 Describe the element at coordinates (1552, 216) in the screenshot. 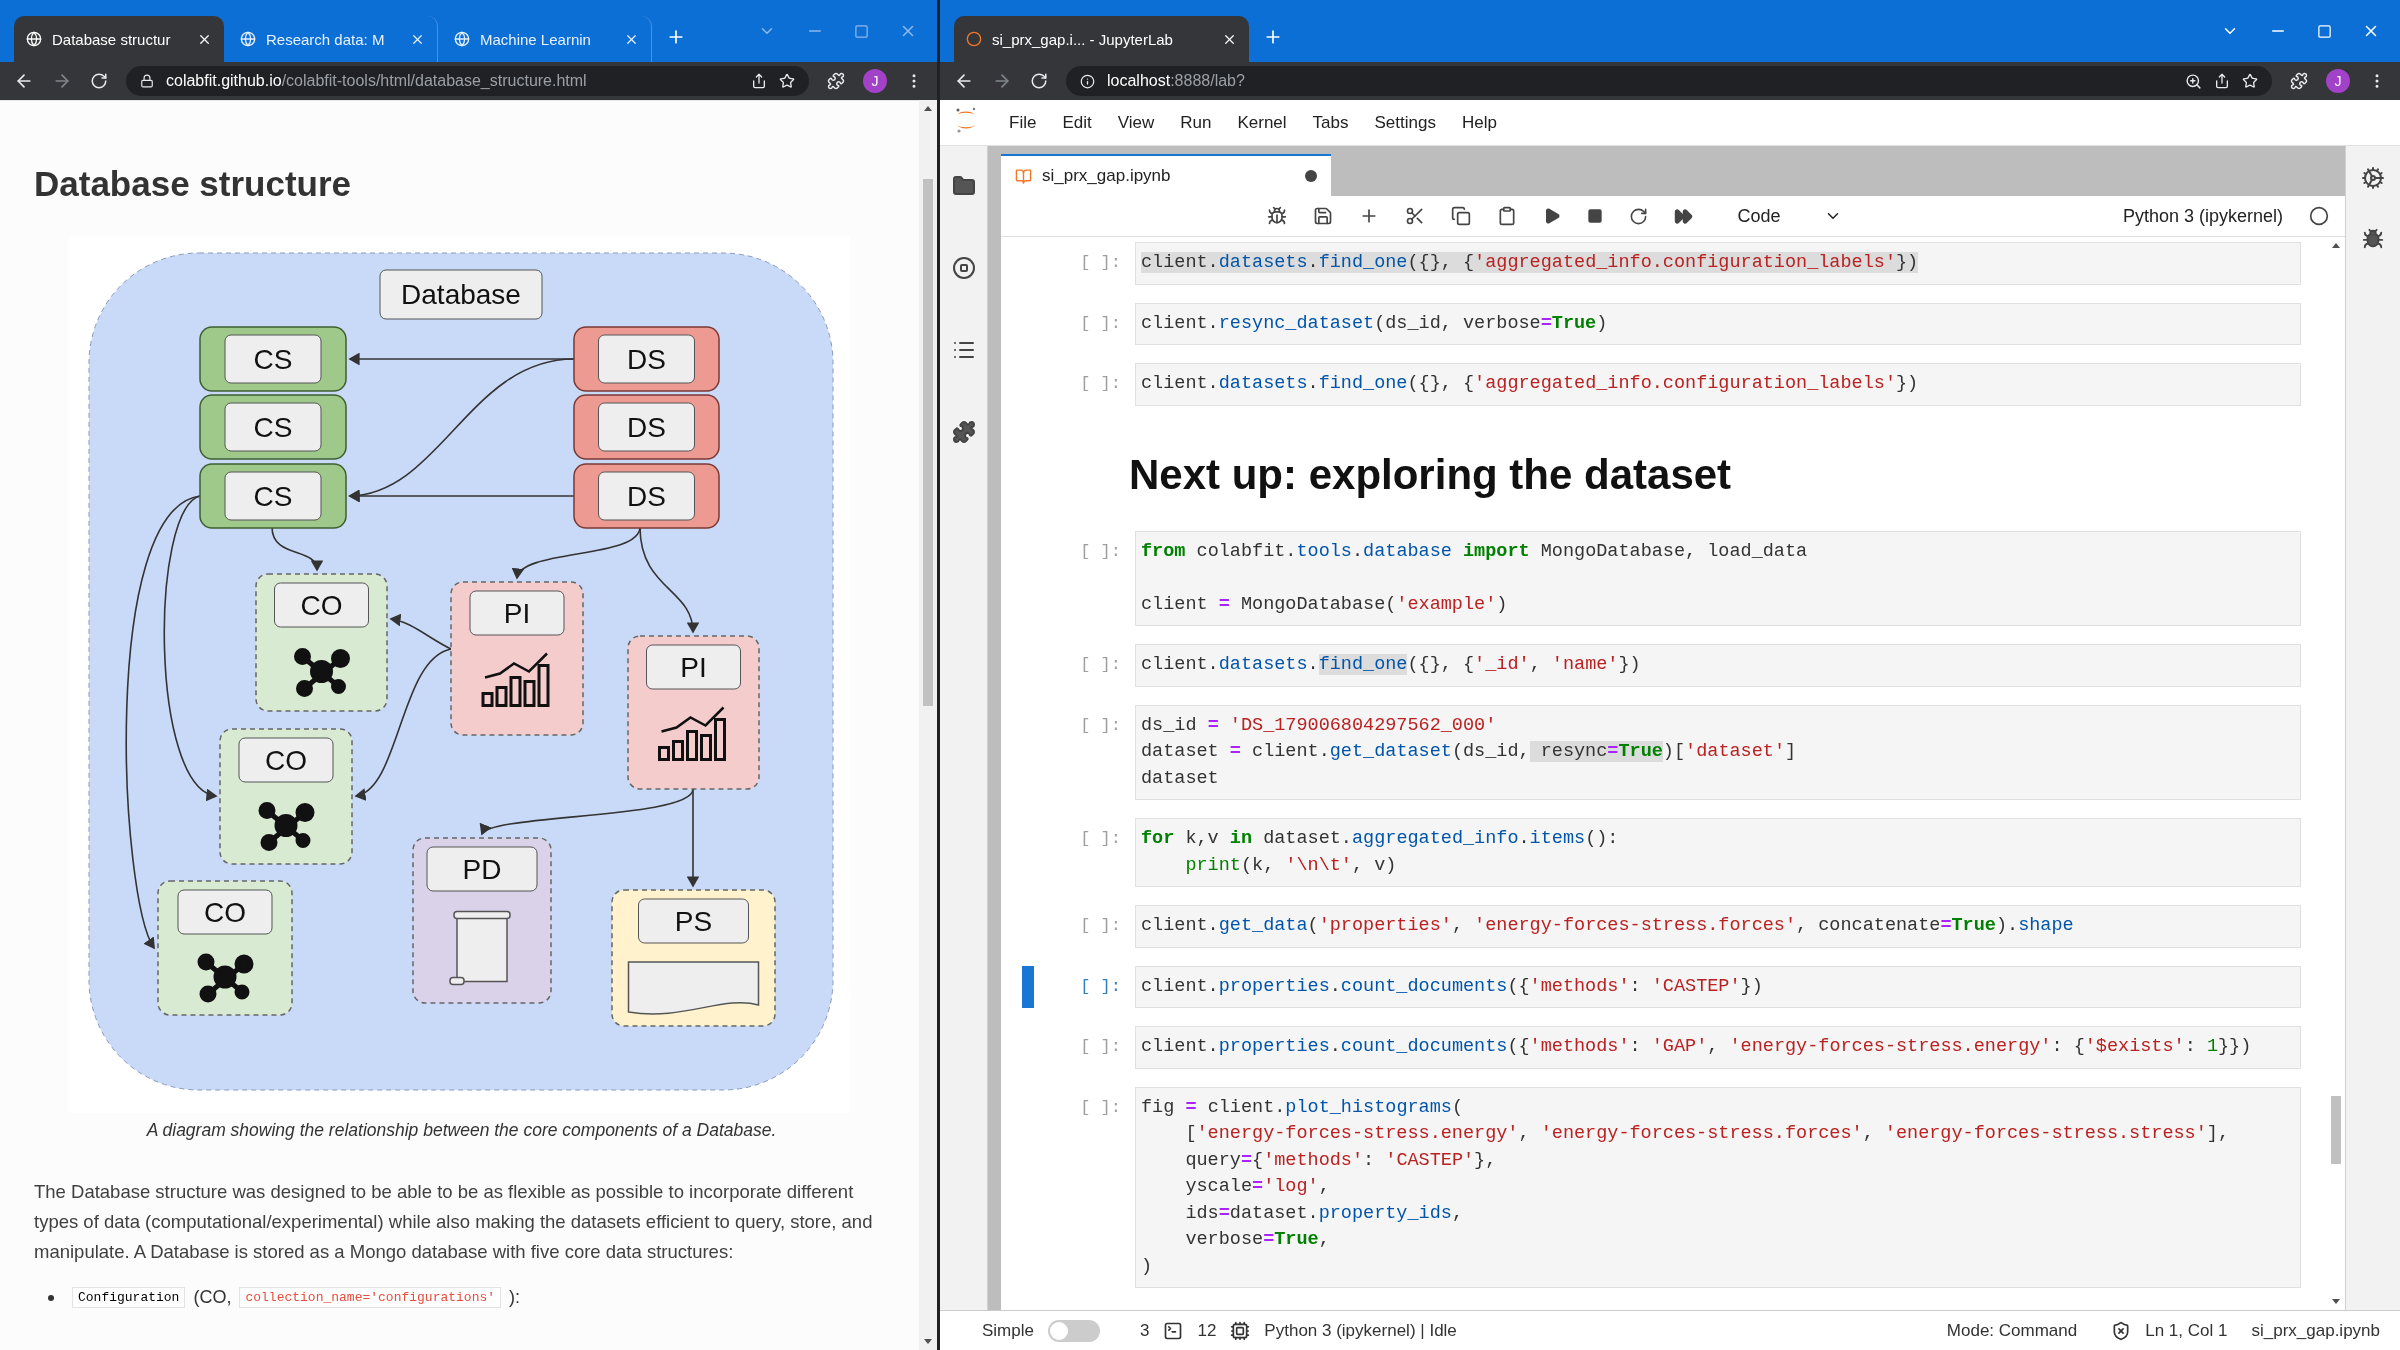

I see `run-icon` at that location.